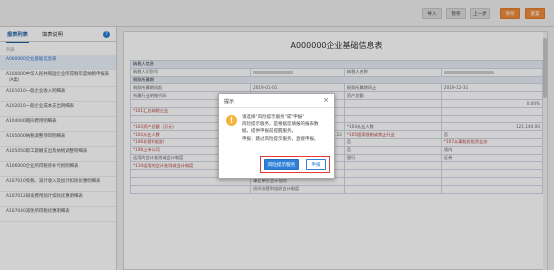 The width and height of the screenshot is (554, 270). What do you see at coordinates (229, 102) in the screenshot?
I see `dialog-title: 提示` at bounding box center [229, 102].